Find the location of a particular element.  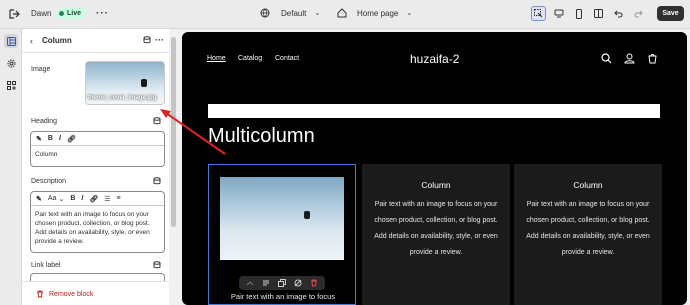

settings-gear-icon is located at coordinates (11, 63).